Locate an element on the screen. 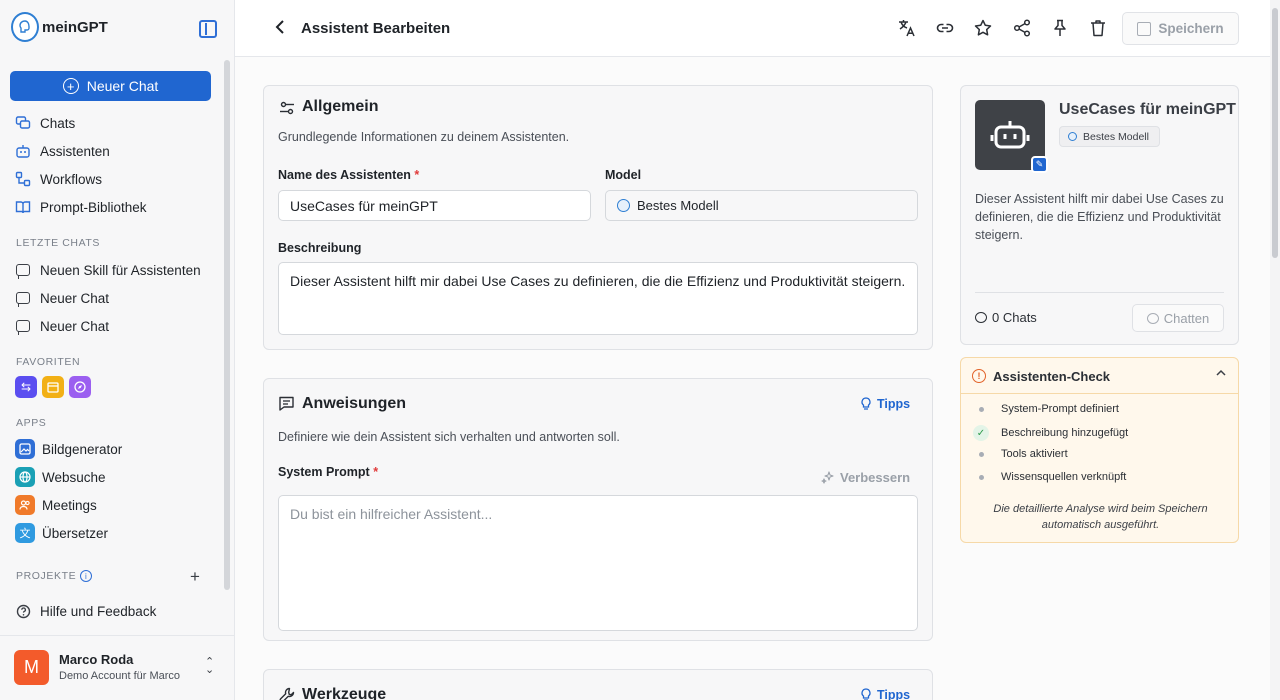  sidebar-scrollbar is located at coordinates (227, 325).